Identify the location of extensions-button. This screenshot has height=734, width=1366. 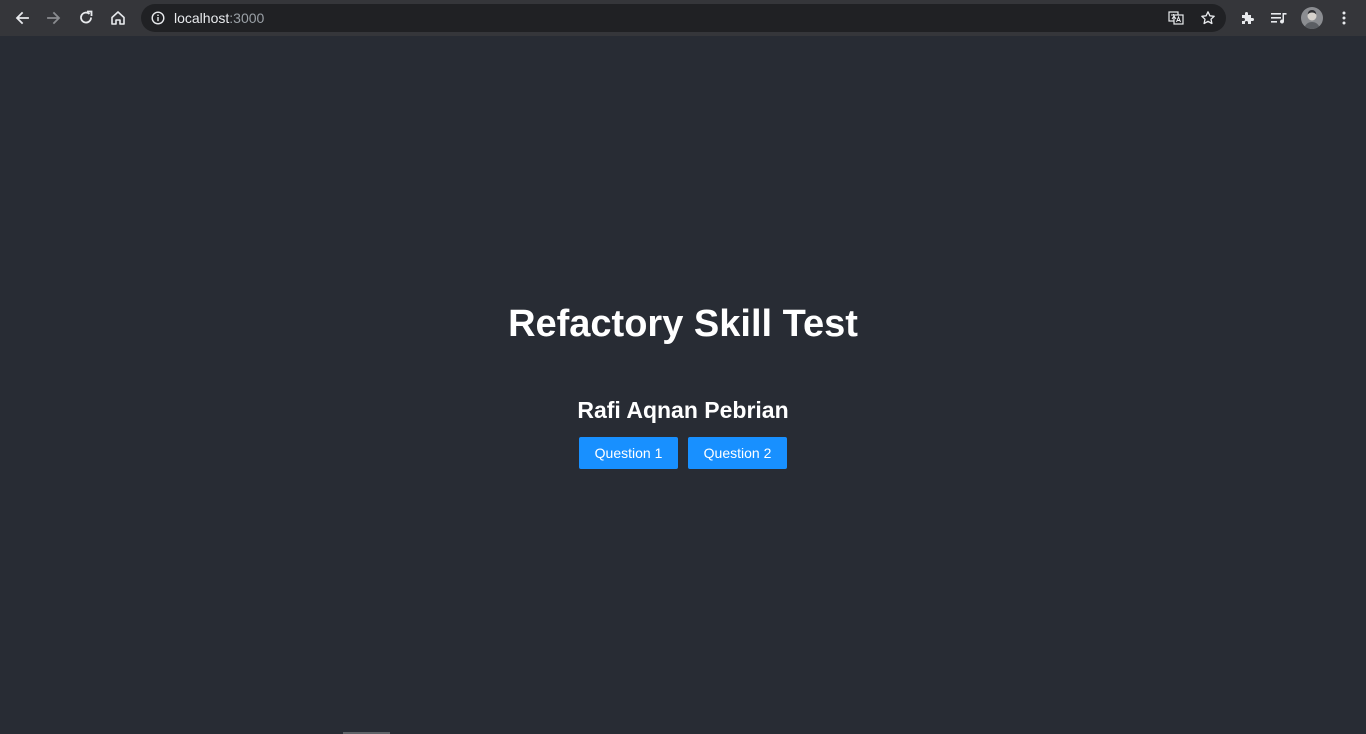
(1248, 18).